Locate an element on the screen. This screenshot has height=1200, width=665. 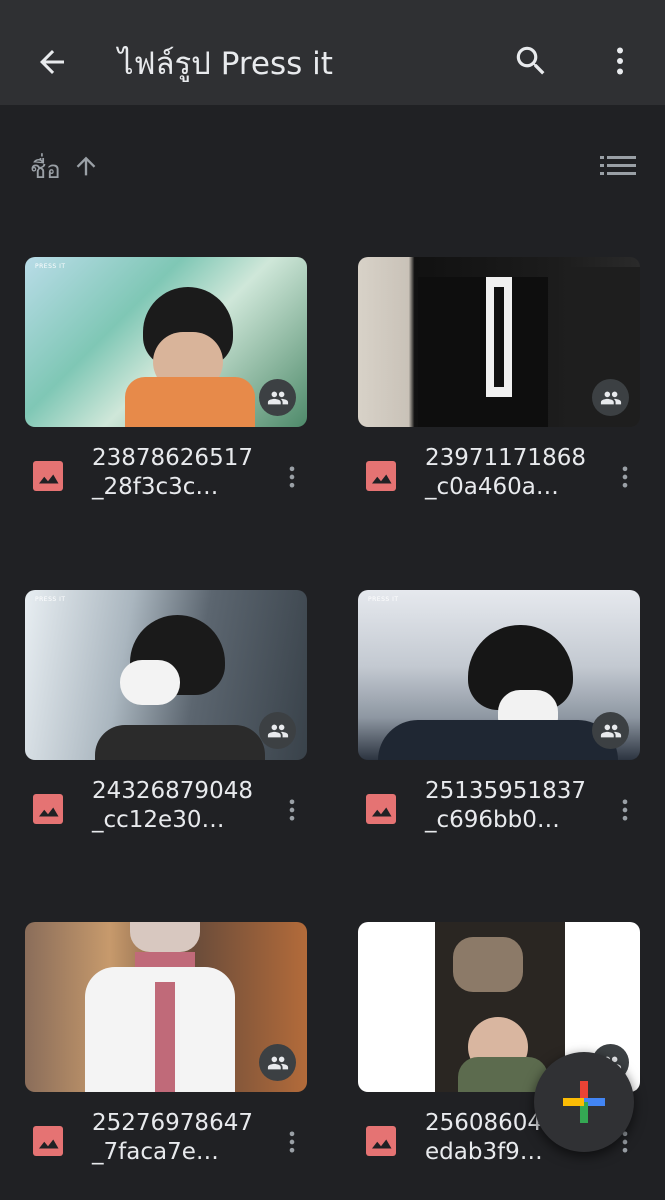
more-options-button is located at coordinates (620, 61).